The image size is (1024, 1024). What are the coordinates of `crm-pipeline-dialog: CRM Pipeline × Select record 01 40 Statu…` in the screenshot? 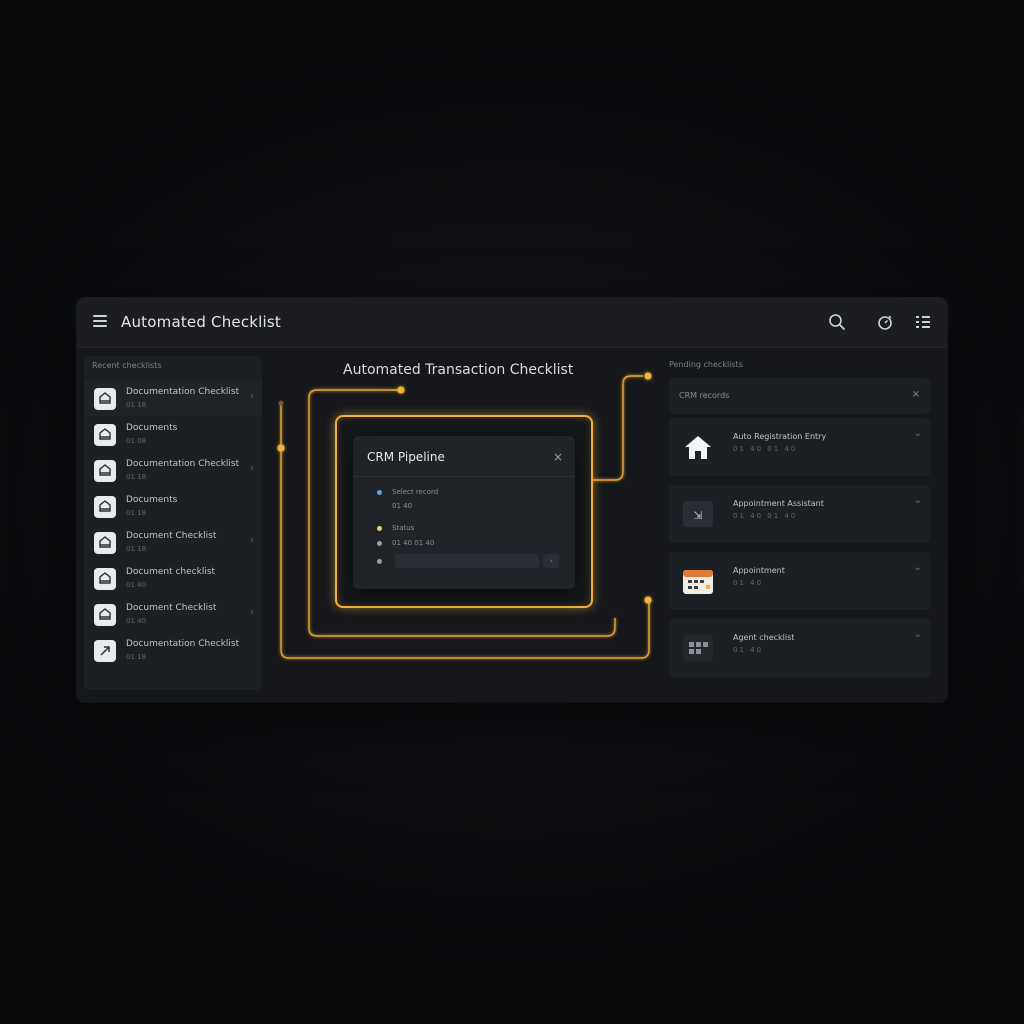 It's located at (464, 512).